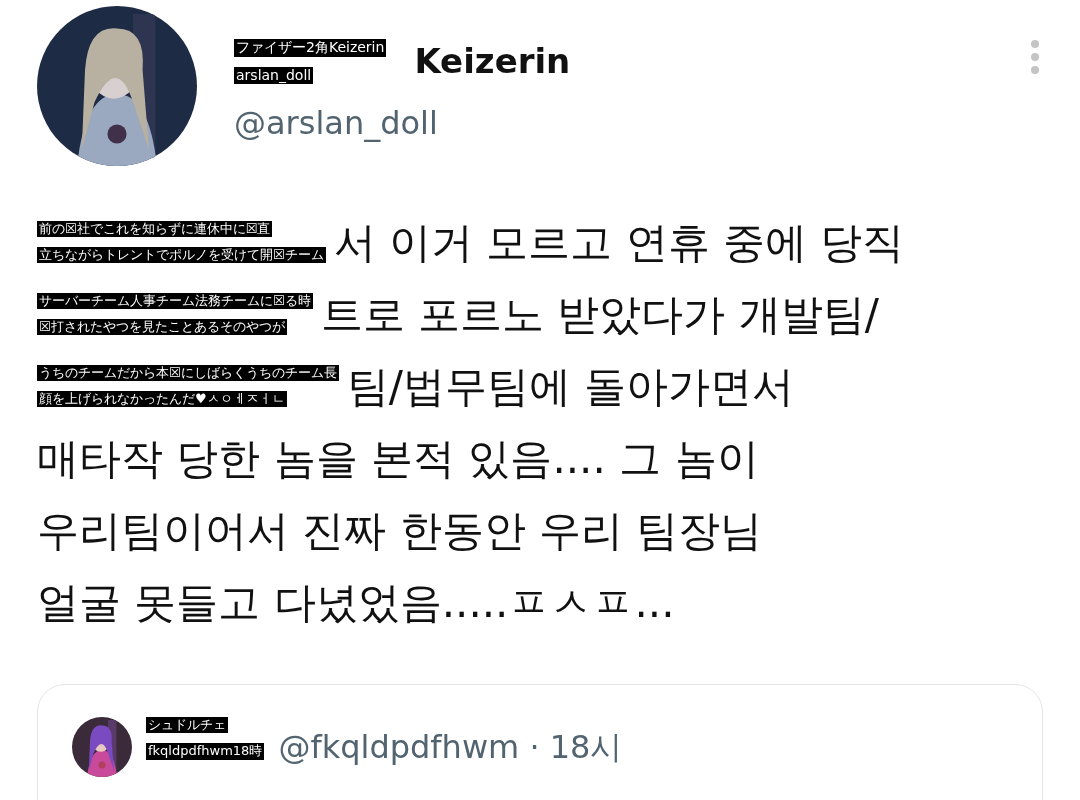  I want to click on translation-label: 前の☒社でこれを知らずに連休中に☒直, so click(155, 228).